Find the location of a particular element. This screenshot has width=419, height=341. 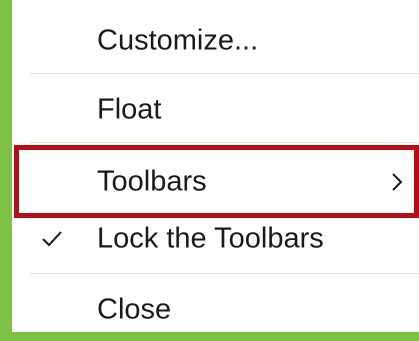

menu-item-label: Lock the Toolbars is located at coordinates (210, 238).